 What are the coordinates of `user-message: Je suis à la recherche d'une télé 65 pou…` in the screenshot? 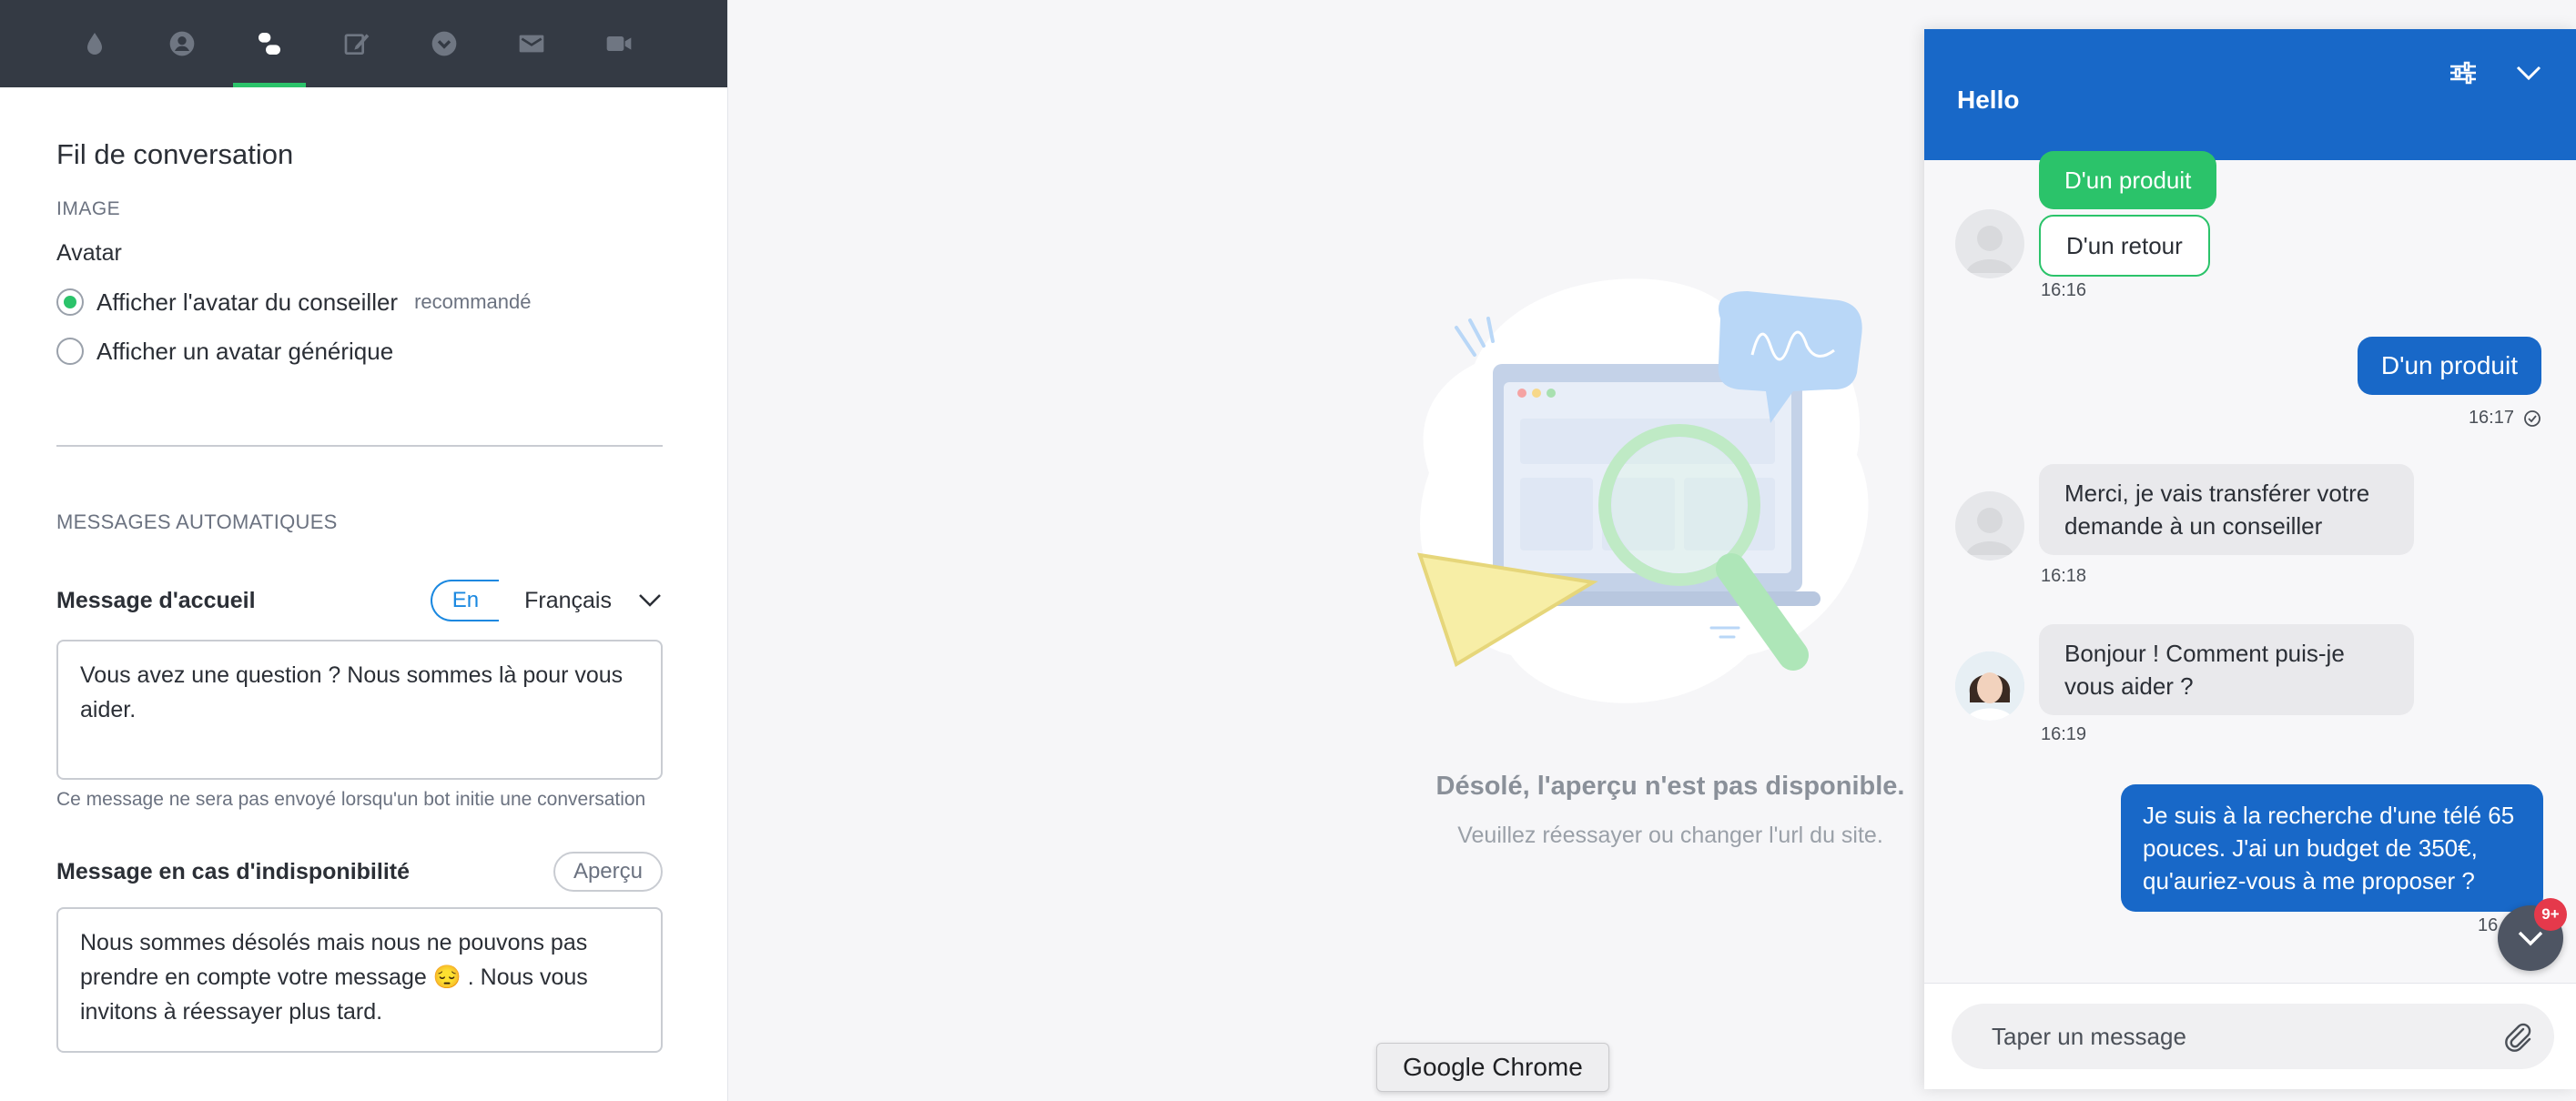 It's located at (2332, 848).